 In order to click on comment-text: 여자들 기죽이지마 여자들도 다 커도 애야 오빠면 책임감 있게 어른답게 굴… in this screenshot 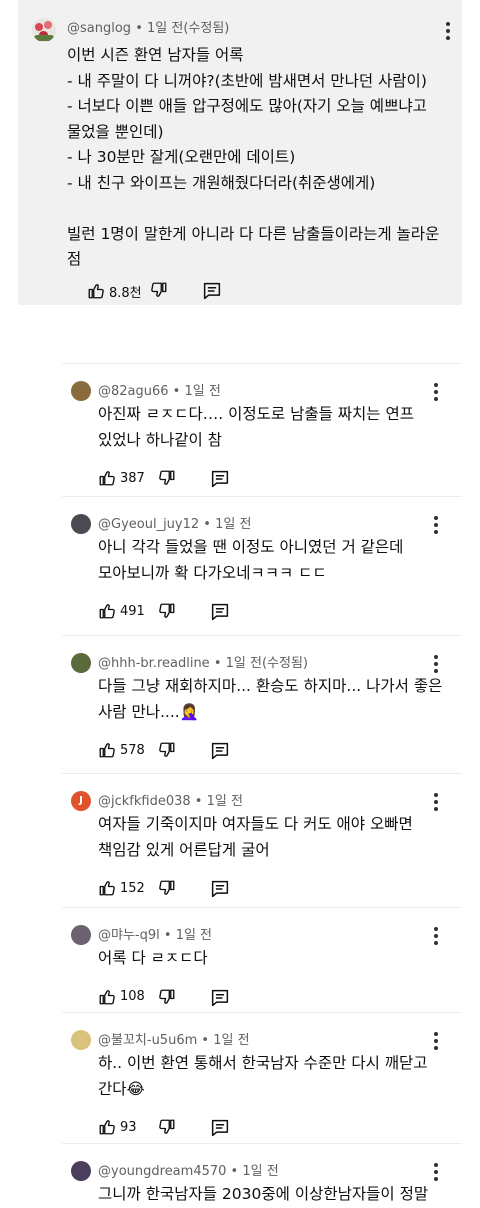, I will do `click(255, 837)`.